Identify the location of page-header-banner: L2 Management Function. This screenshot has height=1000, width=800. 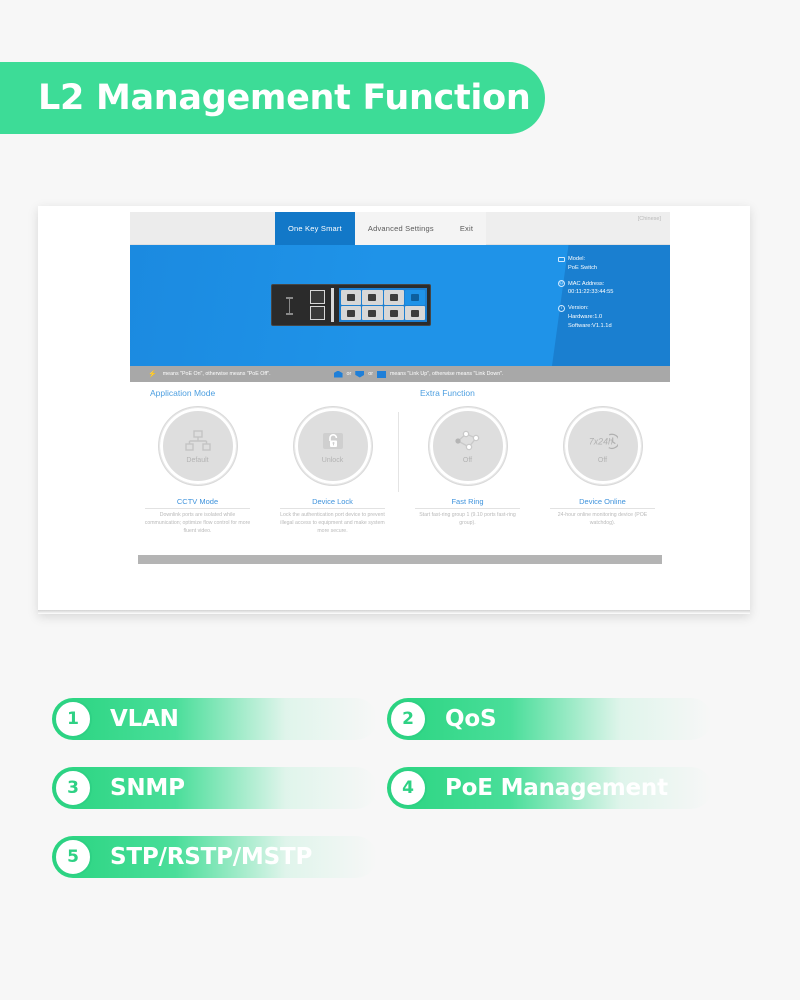
(272, 98).